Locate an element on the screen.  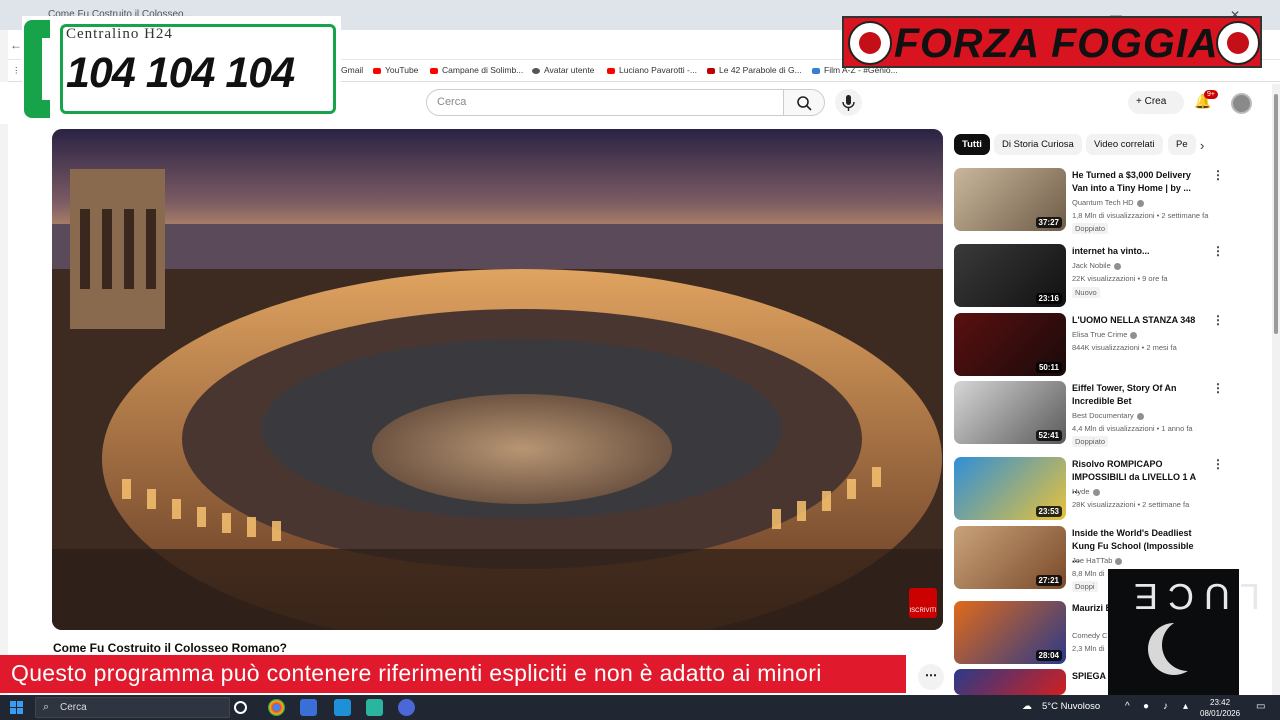
video-thumbnail: 23:53 is located at coordinates (1010, 488).